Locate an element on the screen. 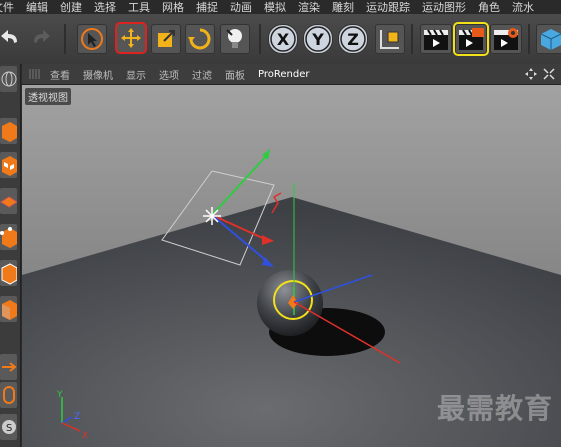 This screenshot has width=561, height=447. workplane-mode-button is located at coordinates (9, 201).